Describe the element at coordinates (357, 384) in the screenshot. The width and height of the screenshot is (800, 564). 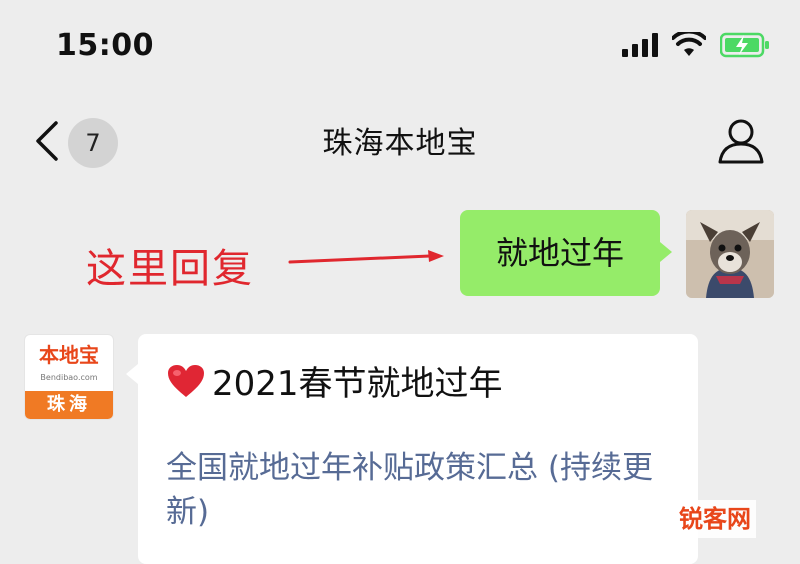
I see `message-title: 2021春节就地过年` at that location.